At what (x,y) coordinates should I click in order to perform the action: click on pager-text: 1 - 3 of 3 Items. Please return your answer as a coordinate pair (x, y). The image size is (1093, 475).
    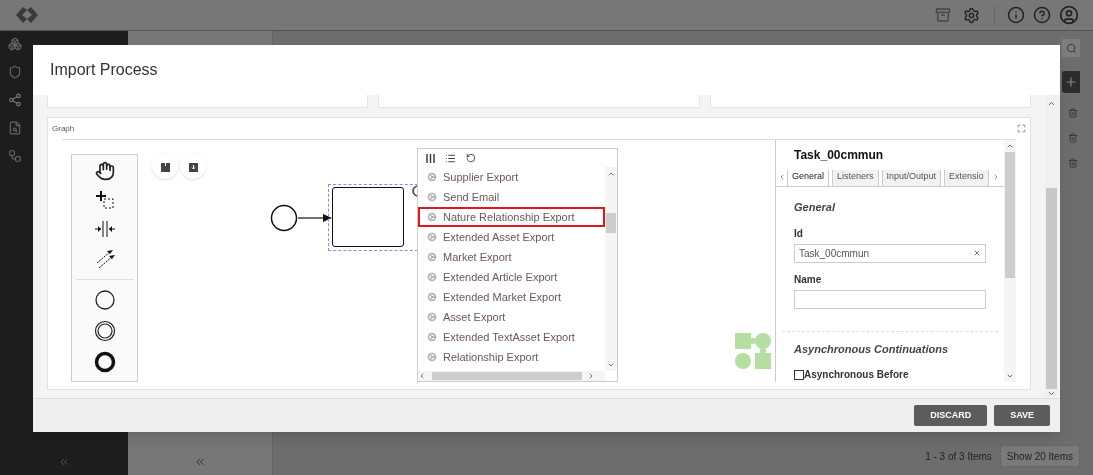
    Looking at the image, I should click on (958, 456).